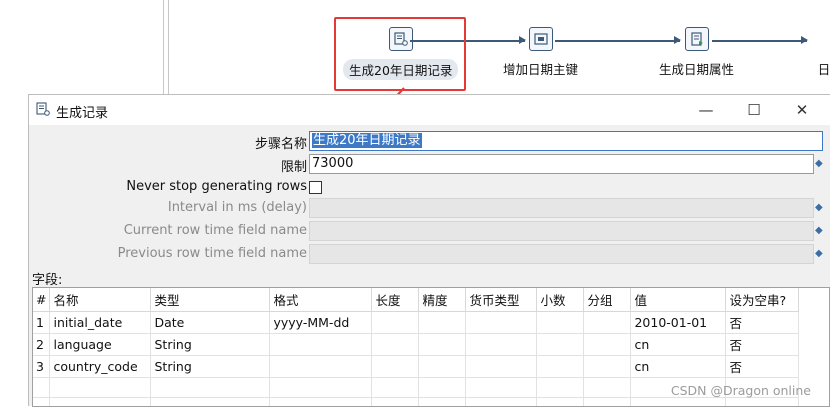  I want to click on step-label: 生成日期属性, so click(696, 68).